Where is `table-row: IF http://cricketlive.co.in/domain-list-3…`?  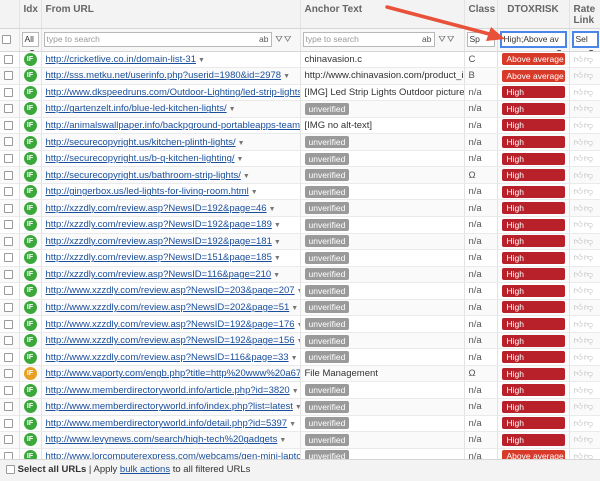 table-row: IF http://cricketlive.co.in/domain-list-3… is located at coordinates (300, 60).